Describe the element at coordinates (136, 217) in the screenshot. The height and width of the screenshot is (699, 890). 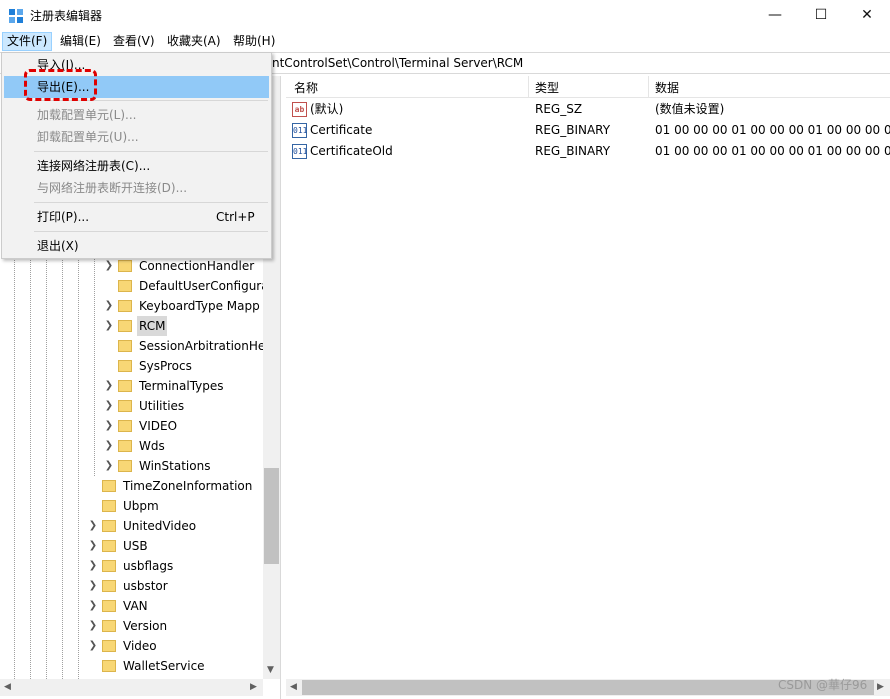
I see `menu-item-print: 打印(P)... Ctrl+P` at that location.